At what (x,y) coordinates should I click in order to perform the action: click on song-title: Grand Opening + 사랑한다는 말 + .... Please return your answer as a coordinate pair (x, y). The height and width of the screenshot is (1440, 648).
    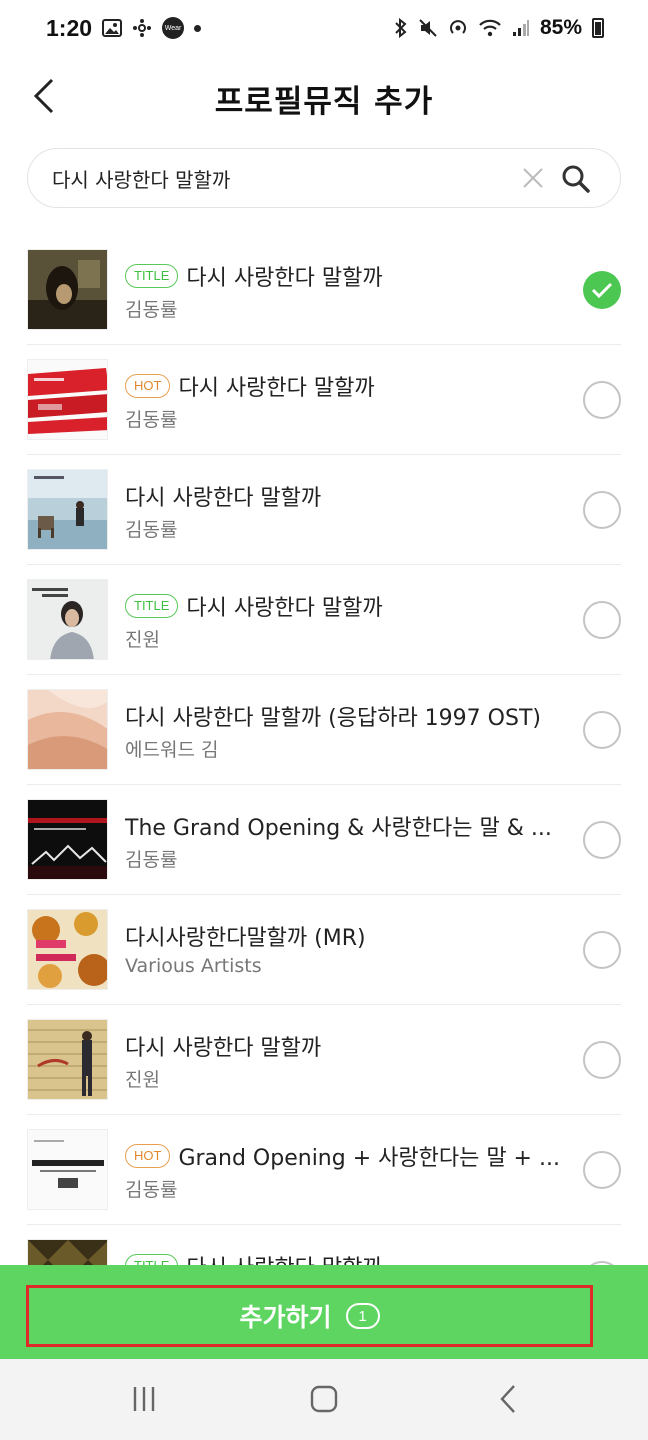
    Looking at the image, I should click on (369, 1158).